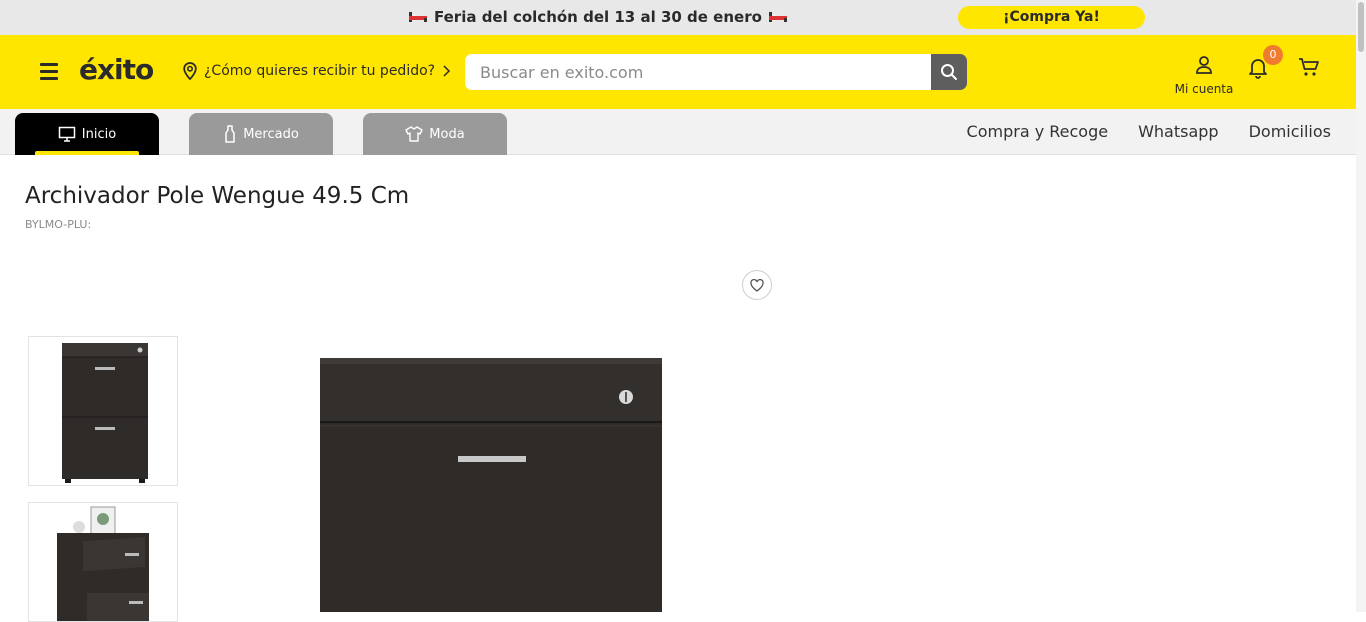 The width and height of the screenshot is (1366, 622). What do you see at coordinates (414, 134) in the screenshot?
I see `shirt-icon` at bounding box center [414, 134].